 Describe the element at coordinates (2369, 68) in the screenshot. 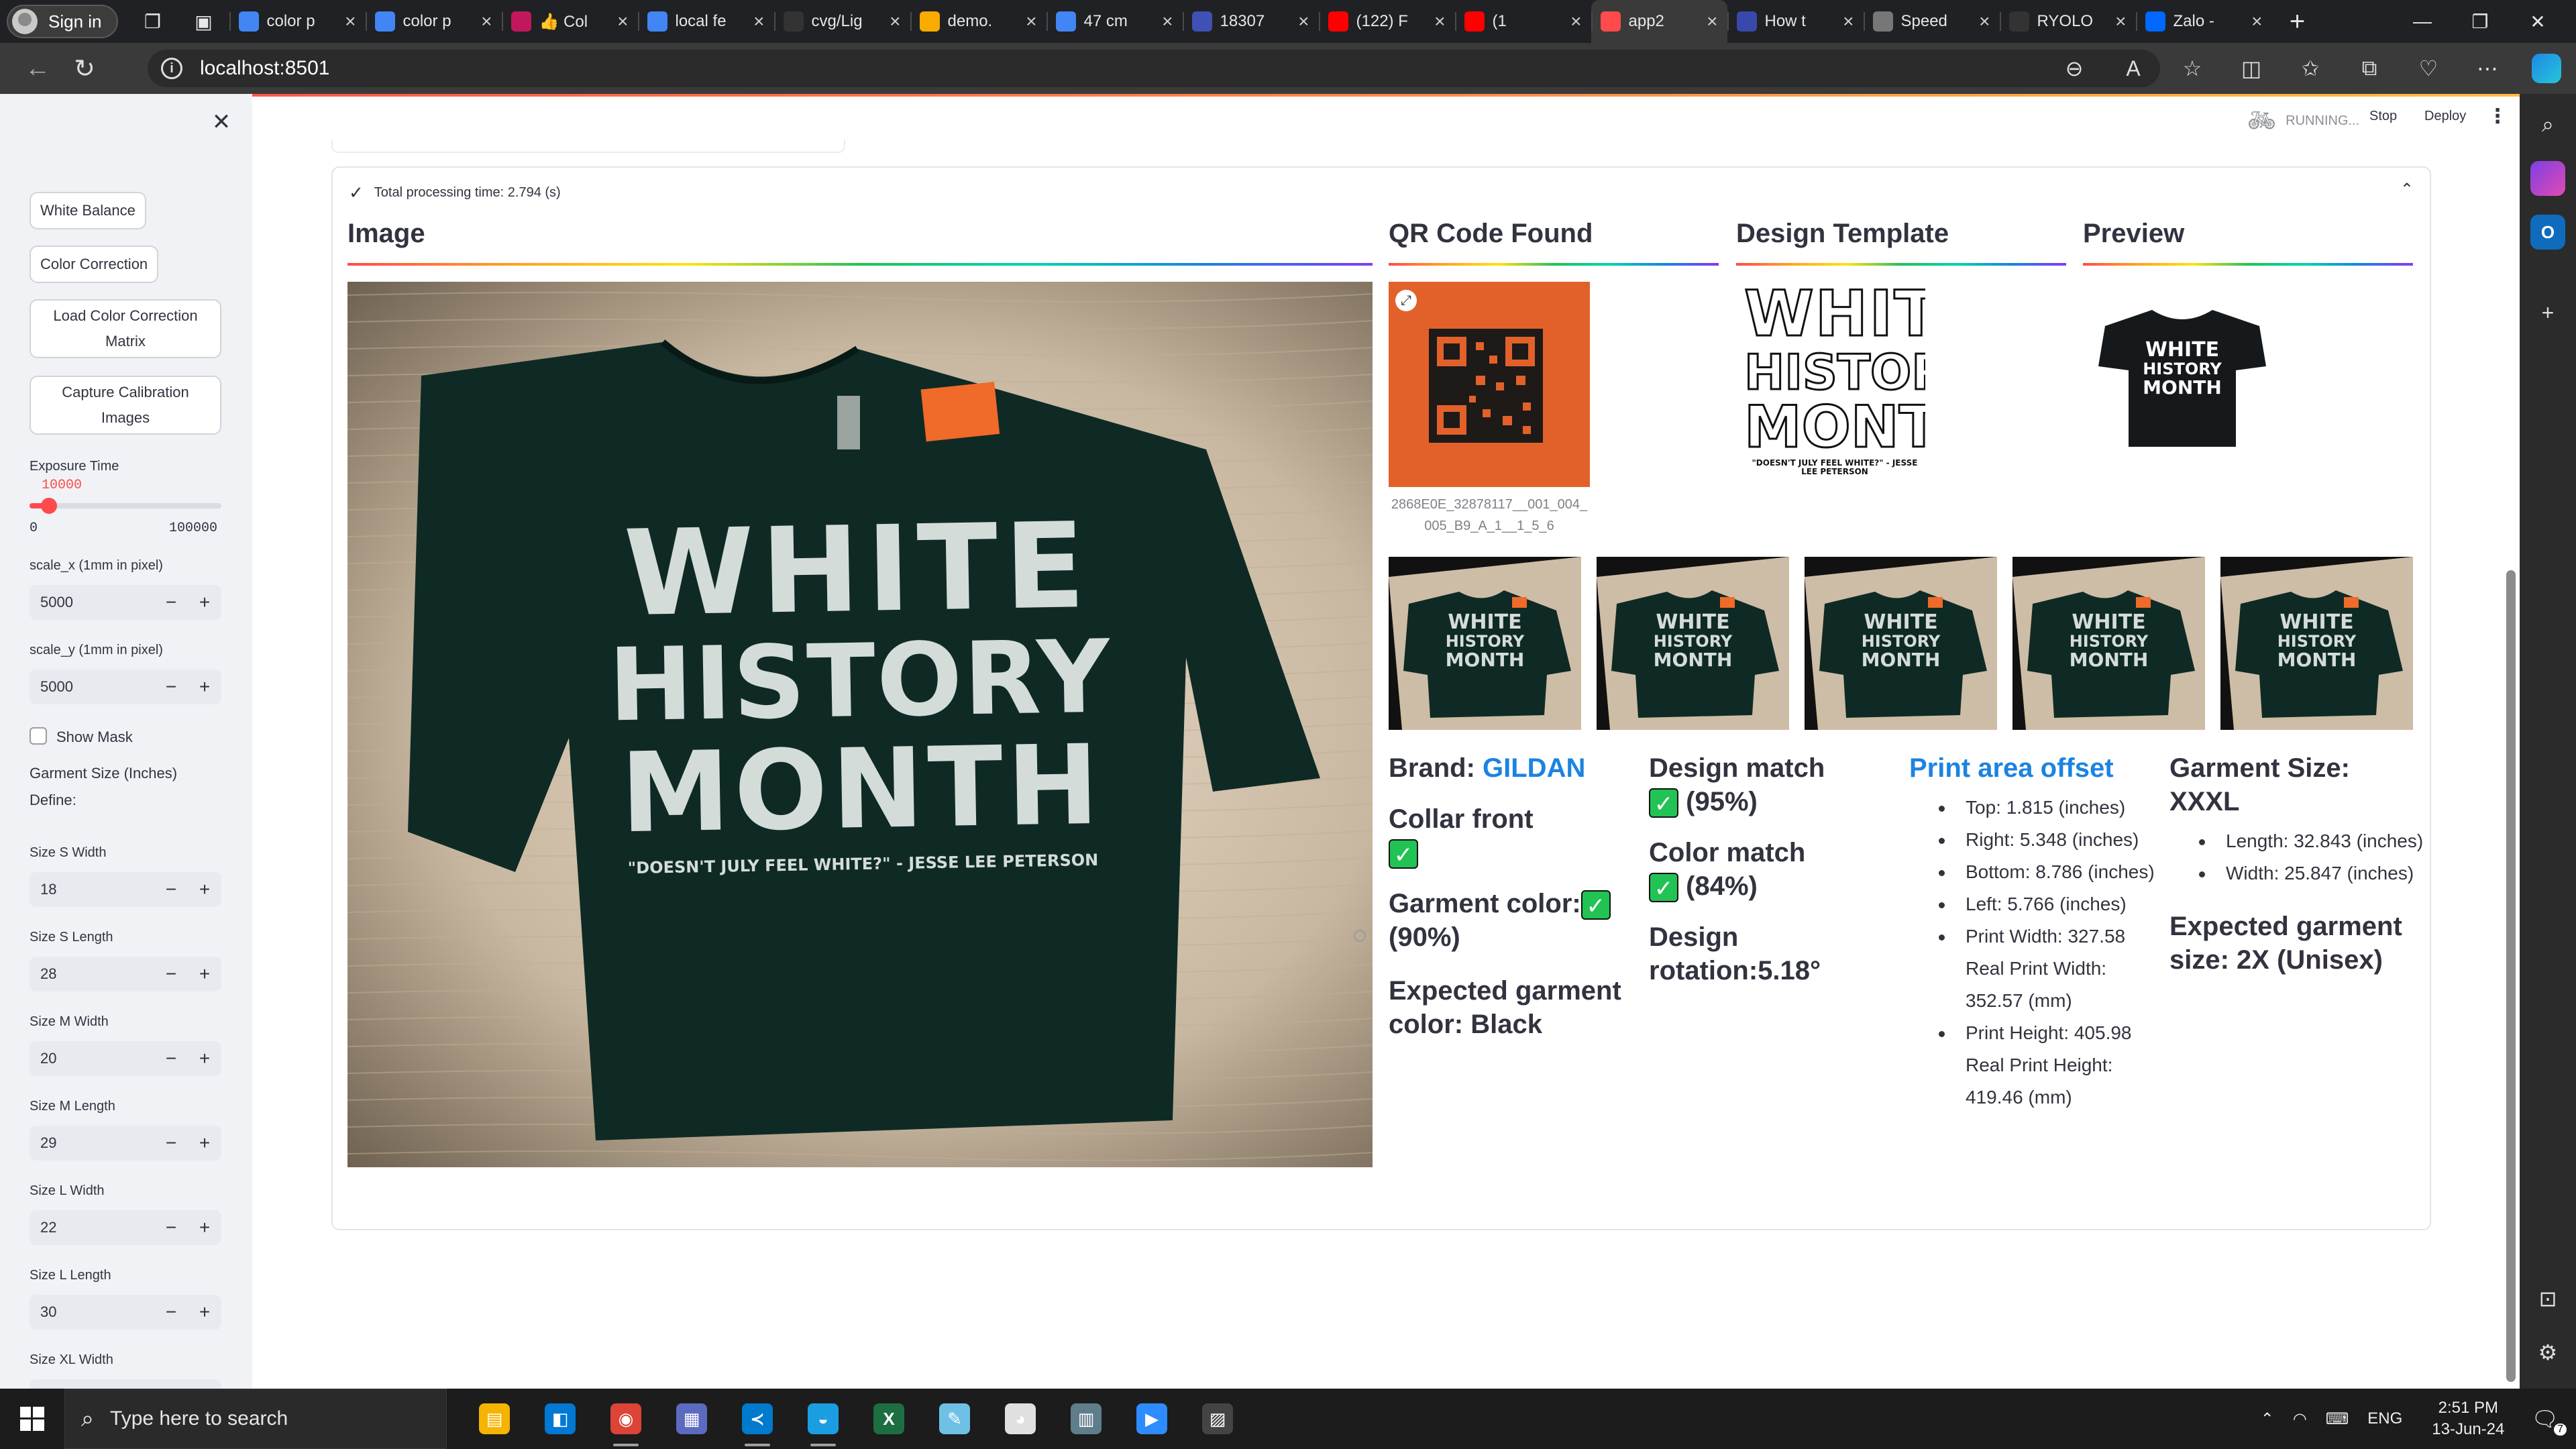

I see `collections-icon: ⧉` at that location.